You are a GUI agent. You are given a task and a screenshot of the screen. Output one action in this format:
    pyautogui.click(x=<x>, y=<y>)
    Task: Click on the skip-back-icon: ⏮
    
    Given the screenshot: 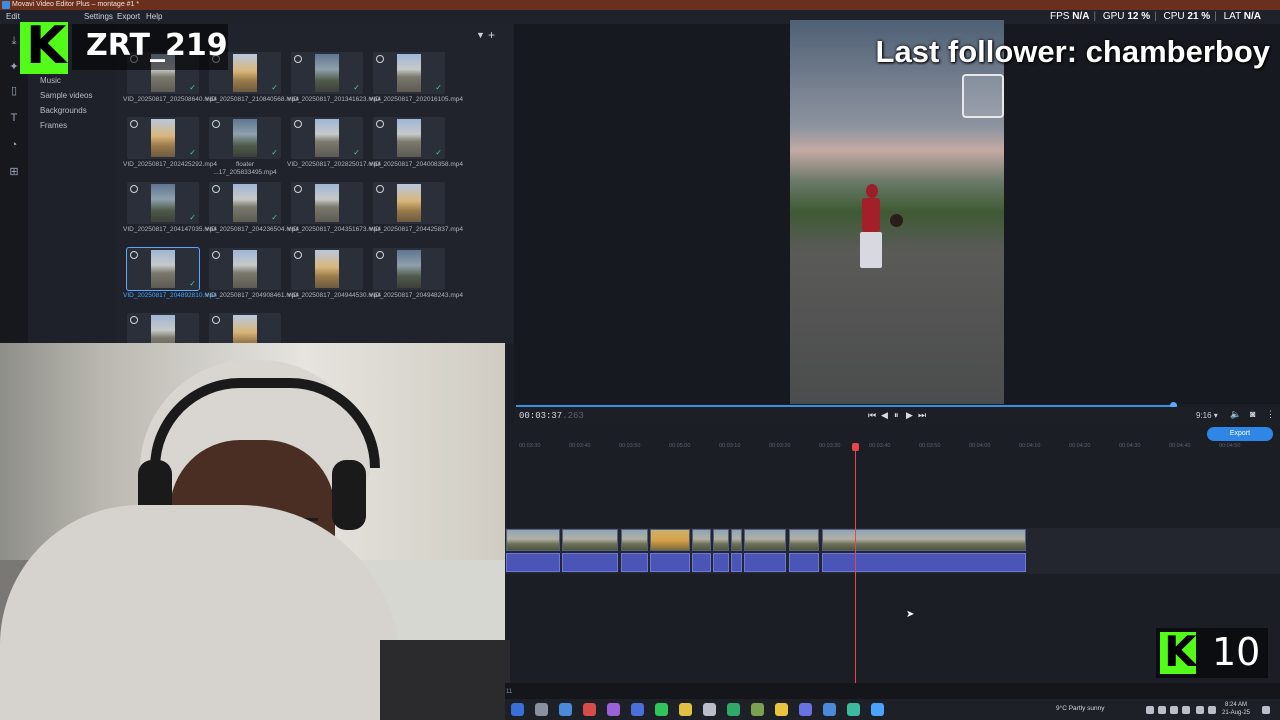 What is the action you would take?
    pyautogui.click(x=872, y=415)
    